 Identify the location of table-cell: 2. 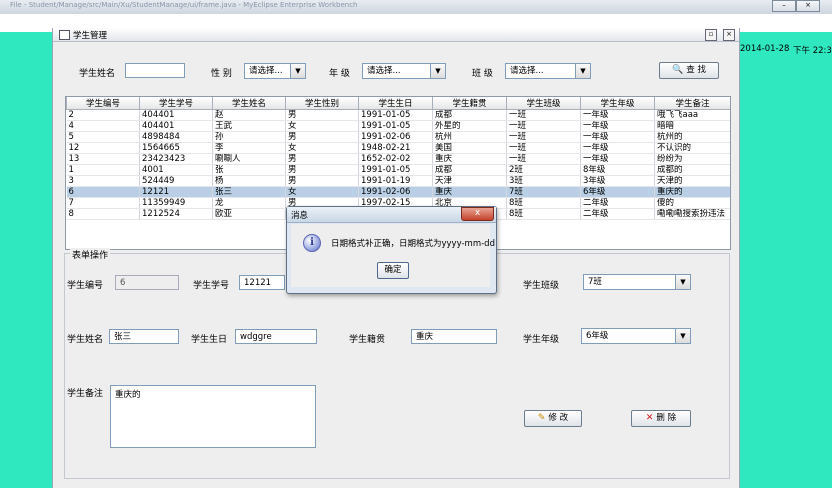
(103, 115).